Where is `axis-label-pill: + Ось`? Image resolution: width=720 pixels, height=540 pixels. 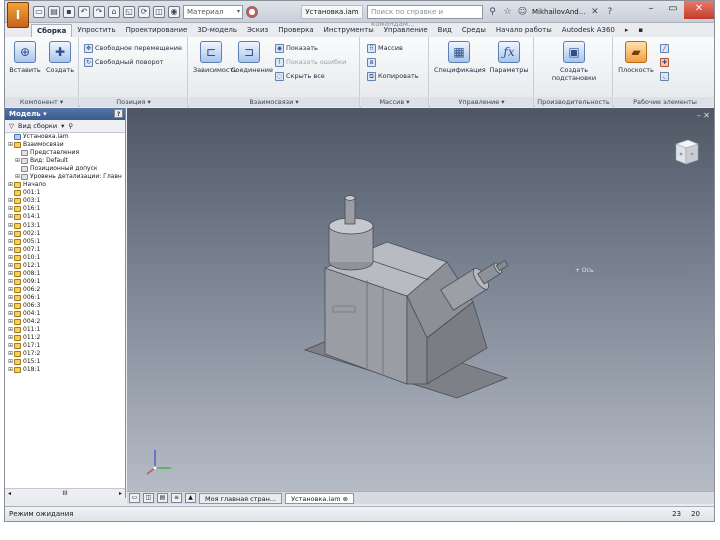
axis-label-pill: + Ось is located at coordinates (628, 271).